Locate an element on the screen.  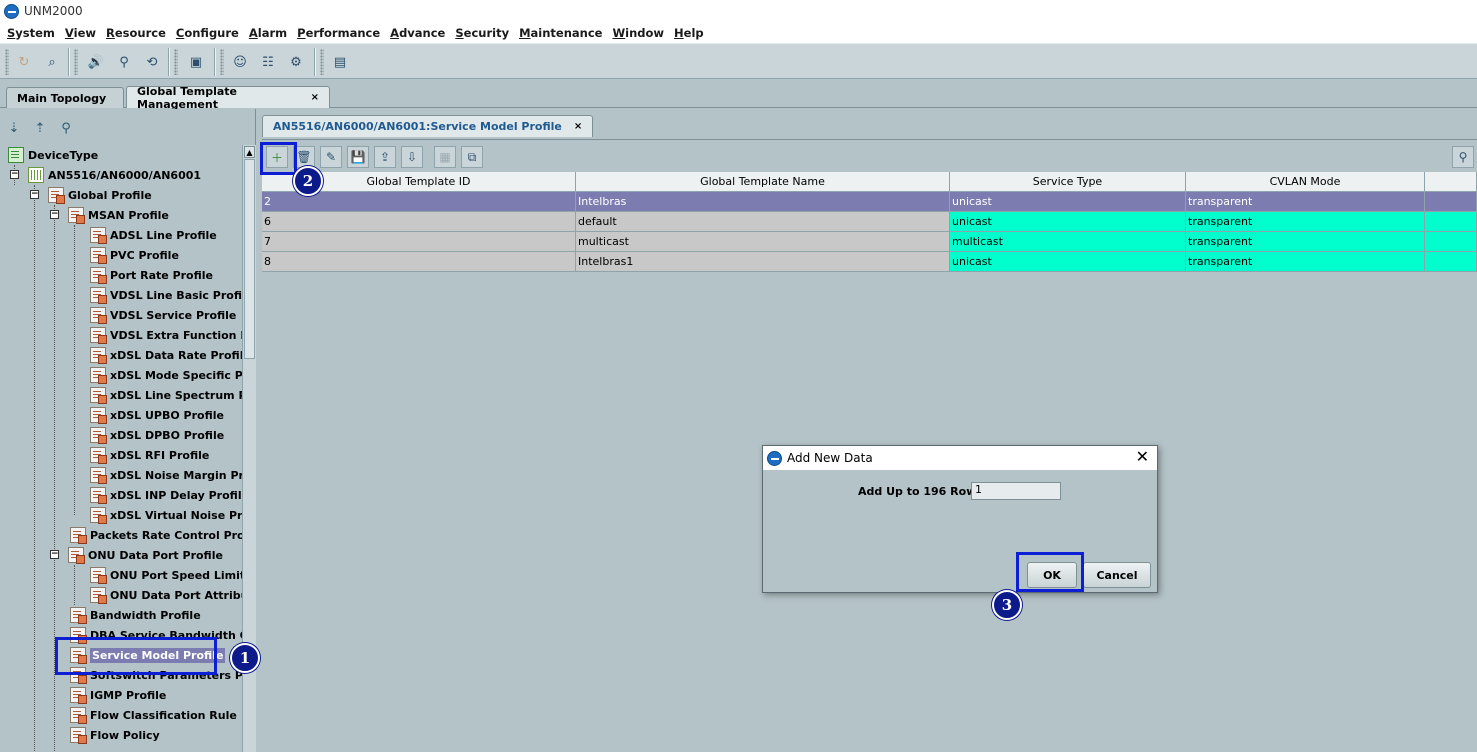
collapse-all-icon: ⇡ is located at coordinates (40, 128).